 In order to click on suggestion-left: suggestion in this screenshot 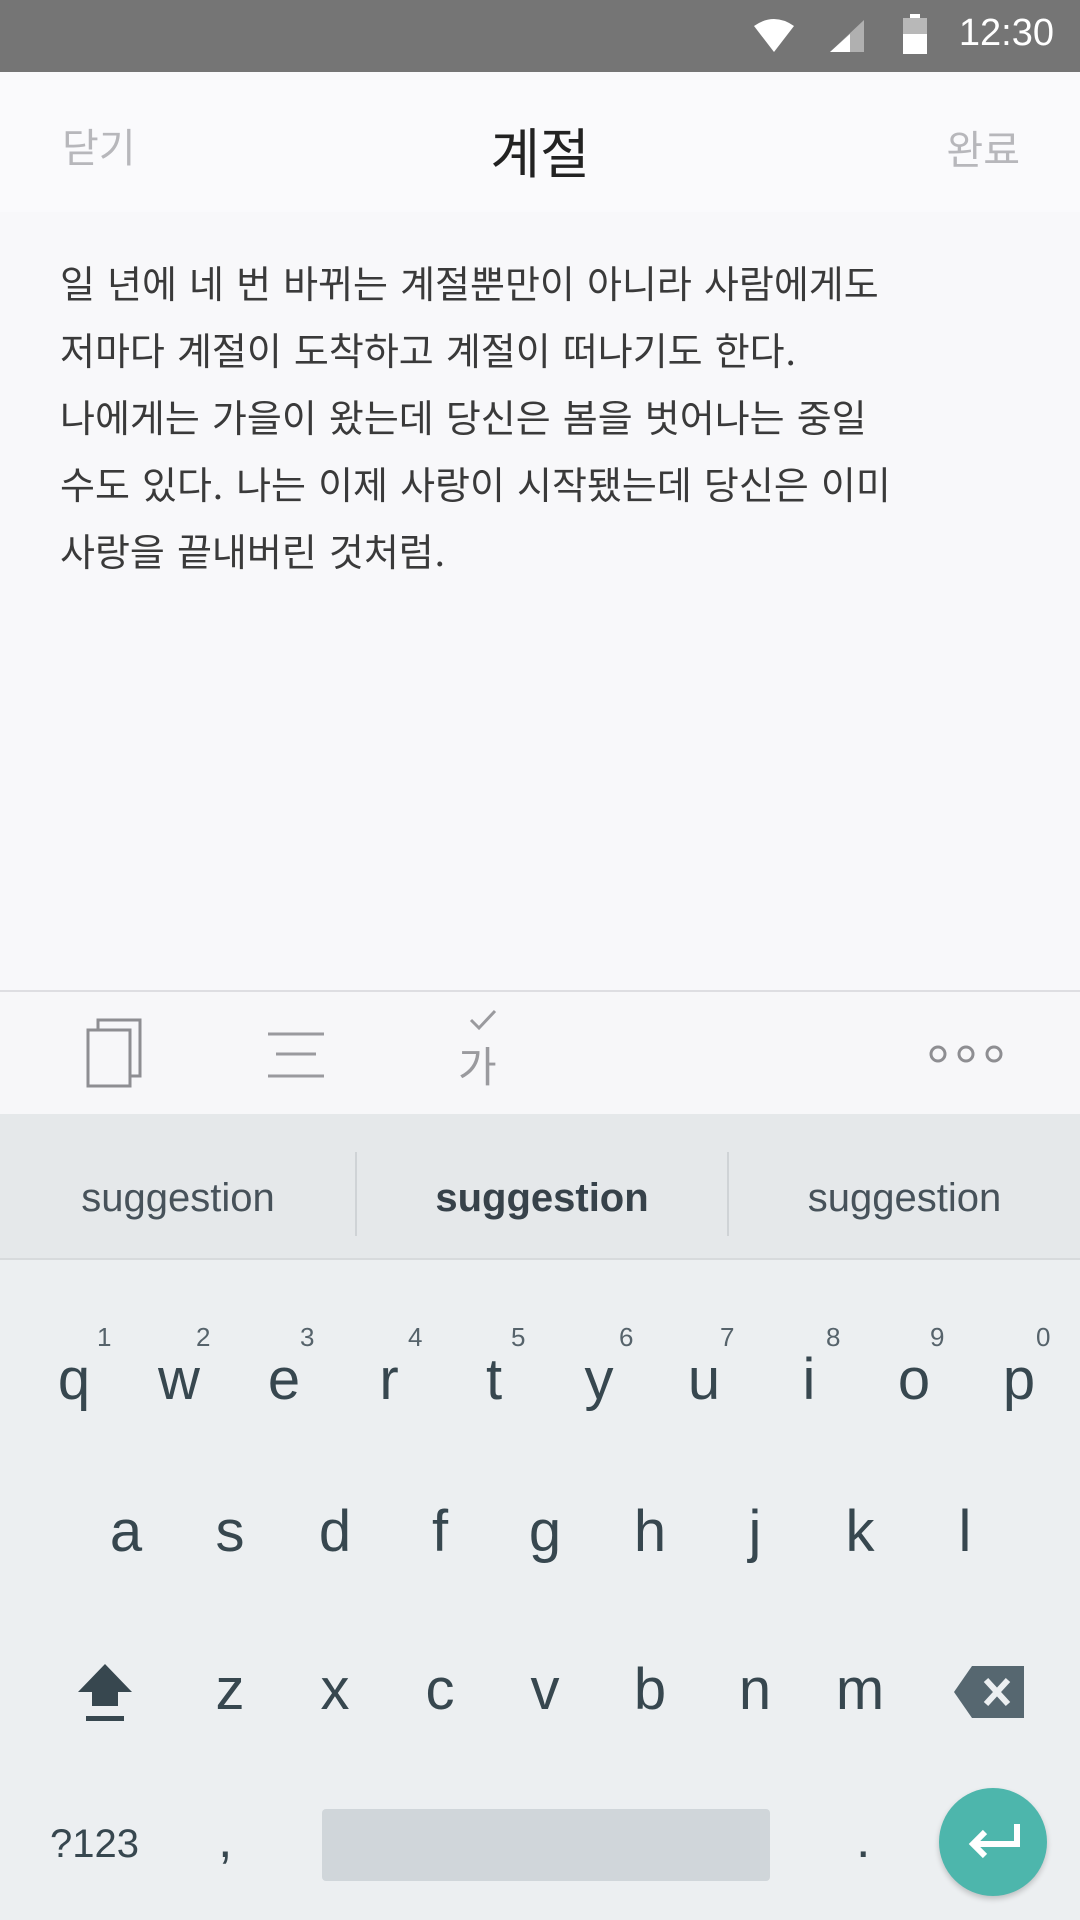, I will do `click(178, 1186)`.